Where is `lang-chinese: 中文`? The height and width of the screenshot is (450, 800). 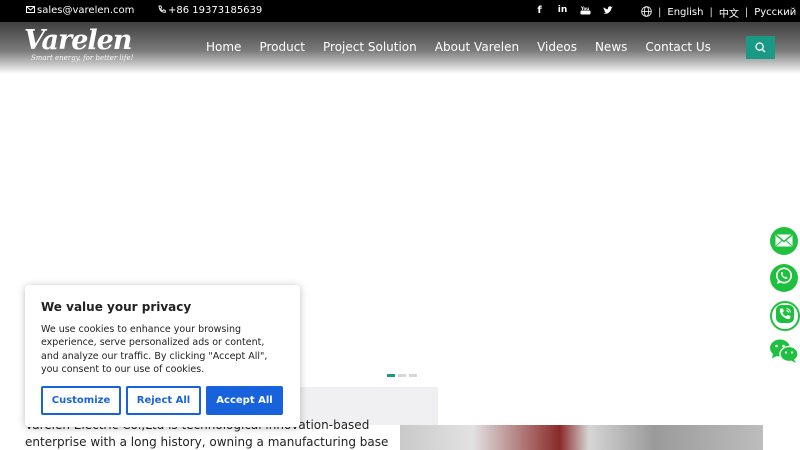
lang-chinese: 中文 is located at coordinates (729, 12).